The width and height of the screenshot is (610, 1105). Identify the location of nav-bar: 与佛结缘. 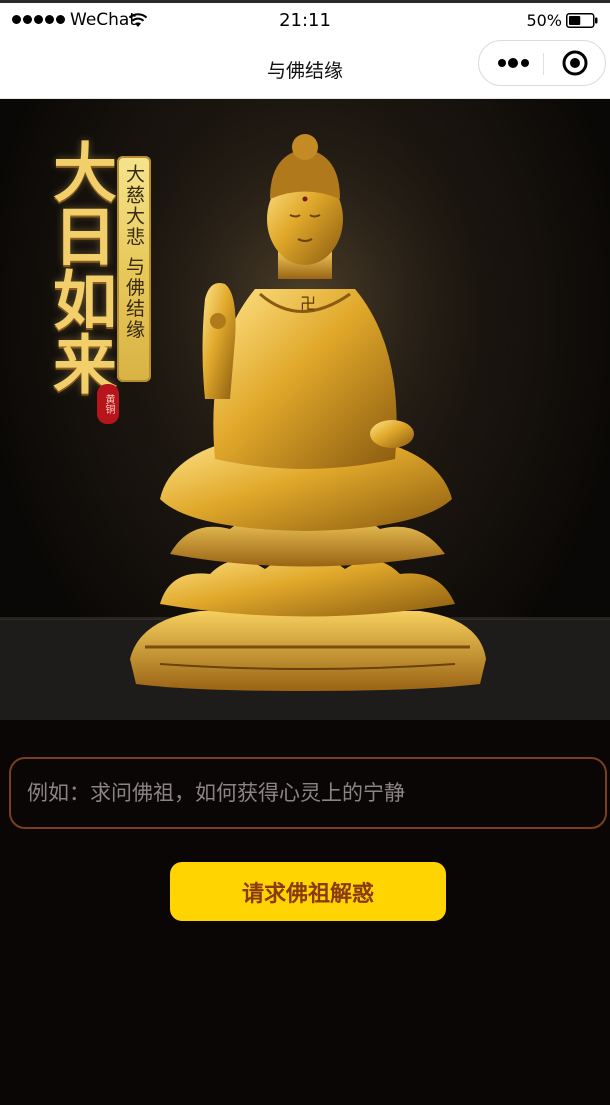
(305, 69).